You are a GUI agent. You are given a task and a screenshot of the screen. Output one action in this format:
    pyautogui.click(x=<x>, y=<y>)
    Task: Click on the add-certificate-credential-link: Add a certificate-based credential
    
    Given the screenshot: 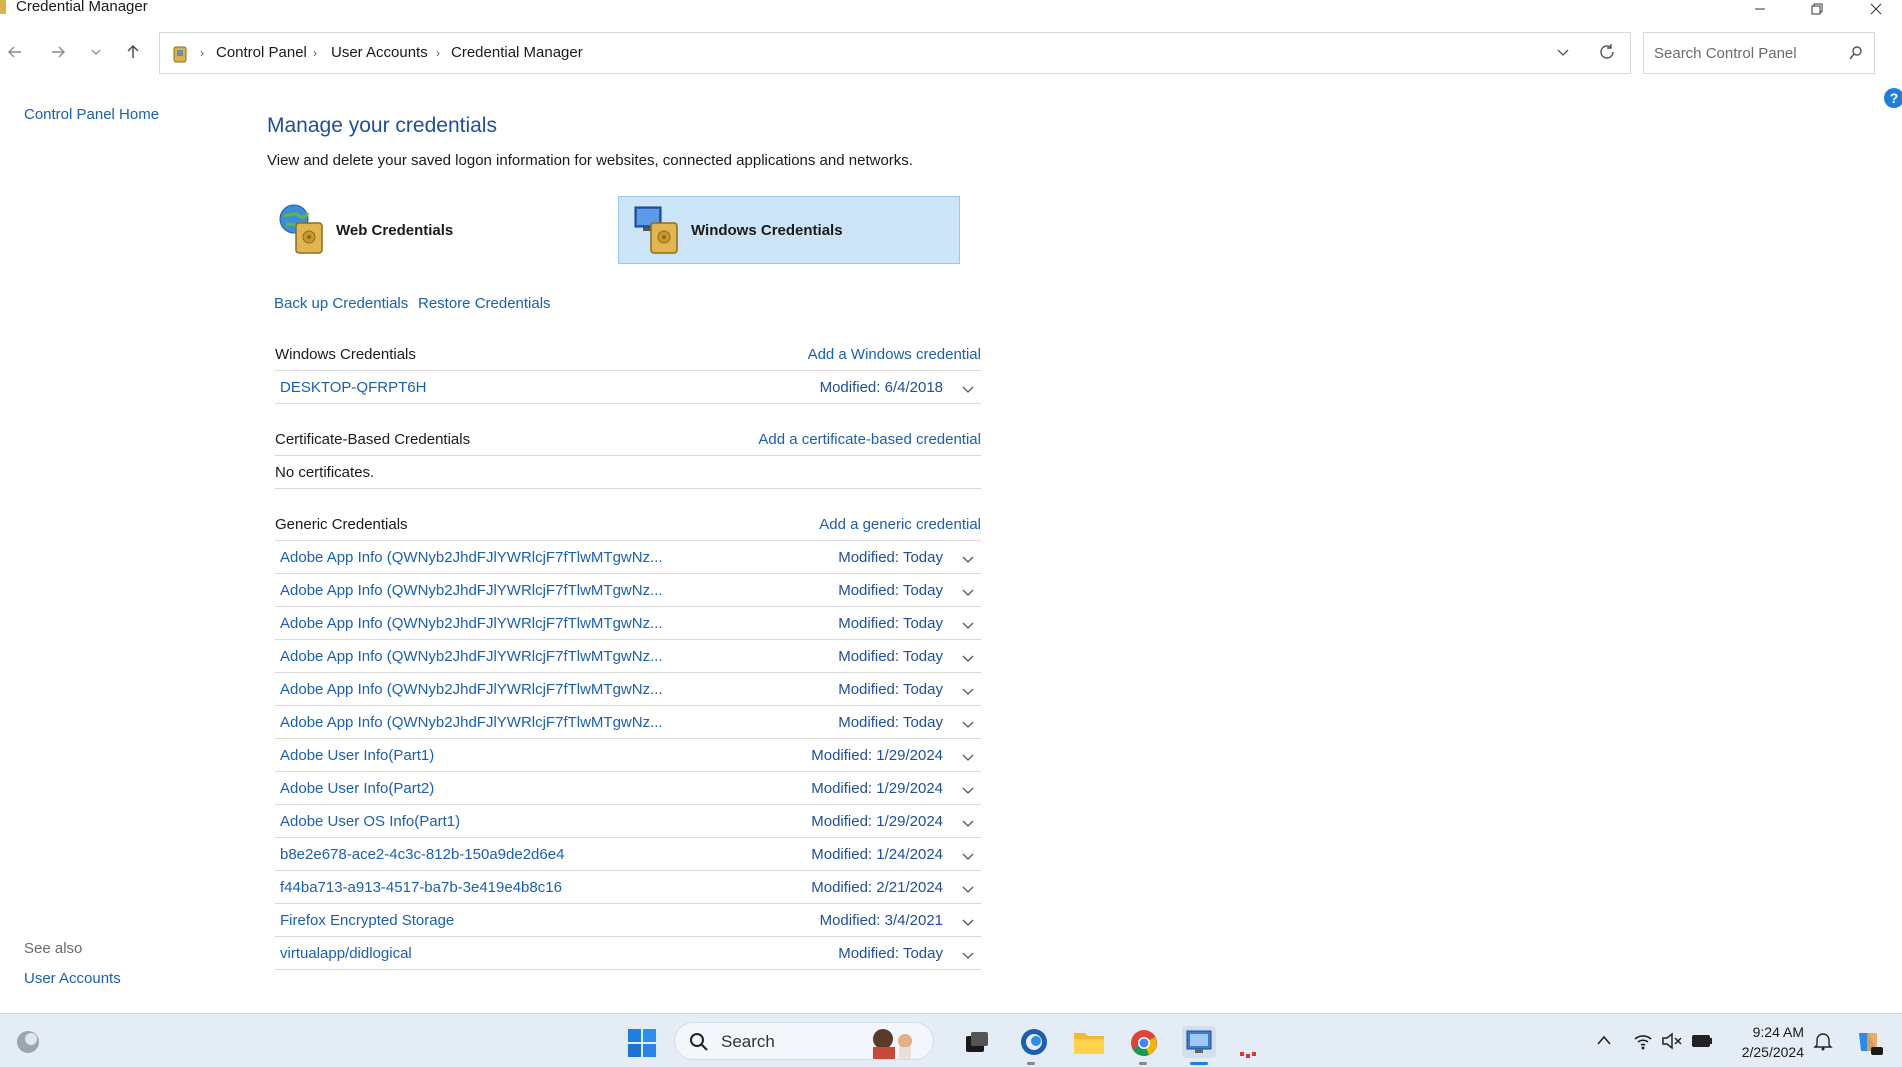 What is the action you would take?
    pyautogui.click(x=869, y=439)
    